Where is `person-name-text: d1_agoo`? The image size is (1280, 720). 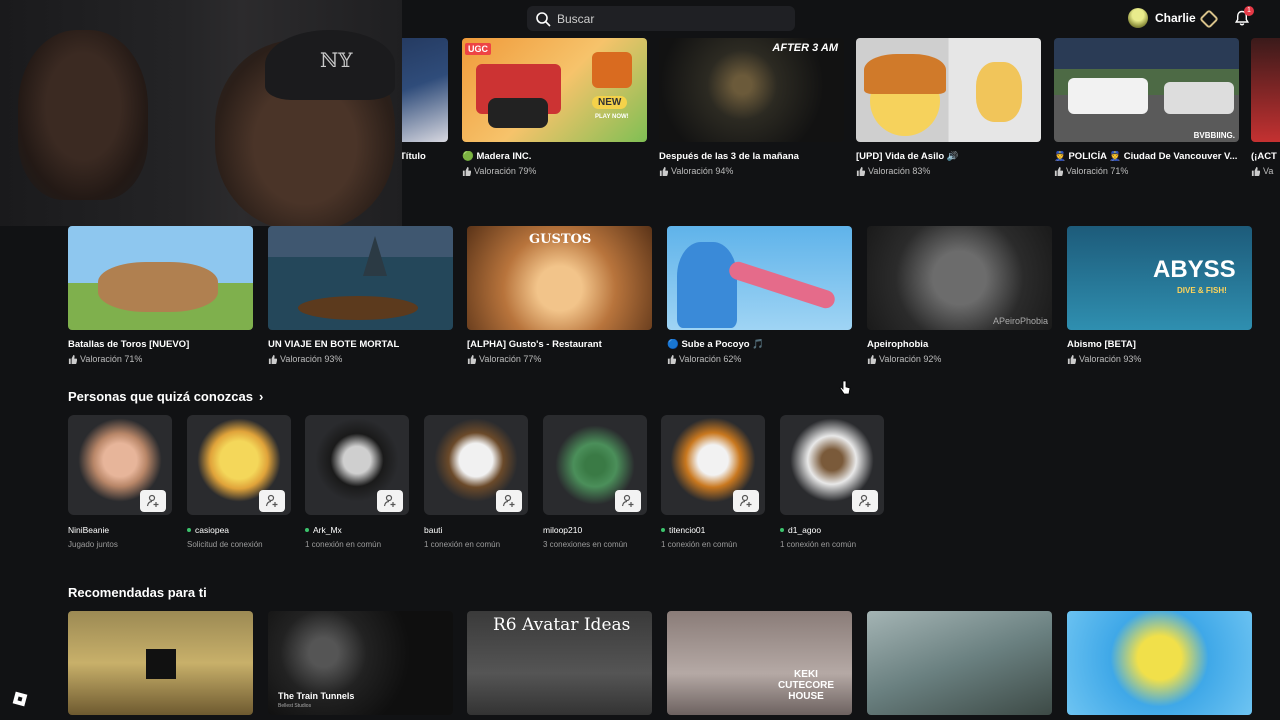
person-name-text: d1_agoo is located at coordinates (804, 530).